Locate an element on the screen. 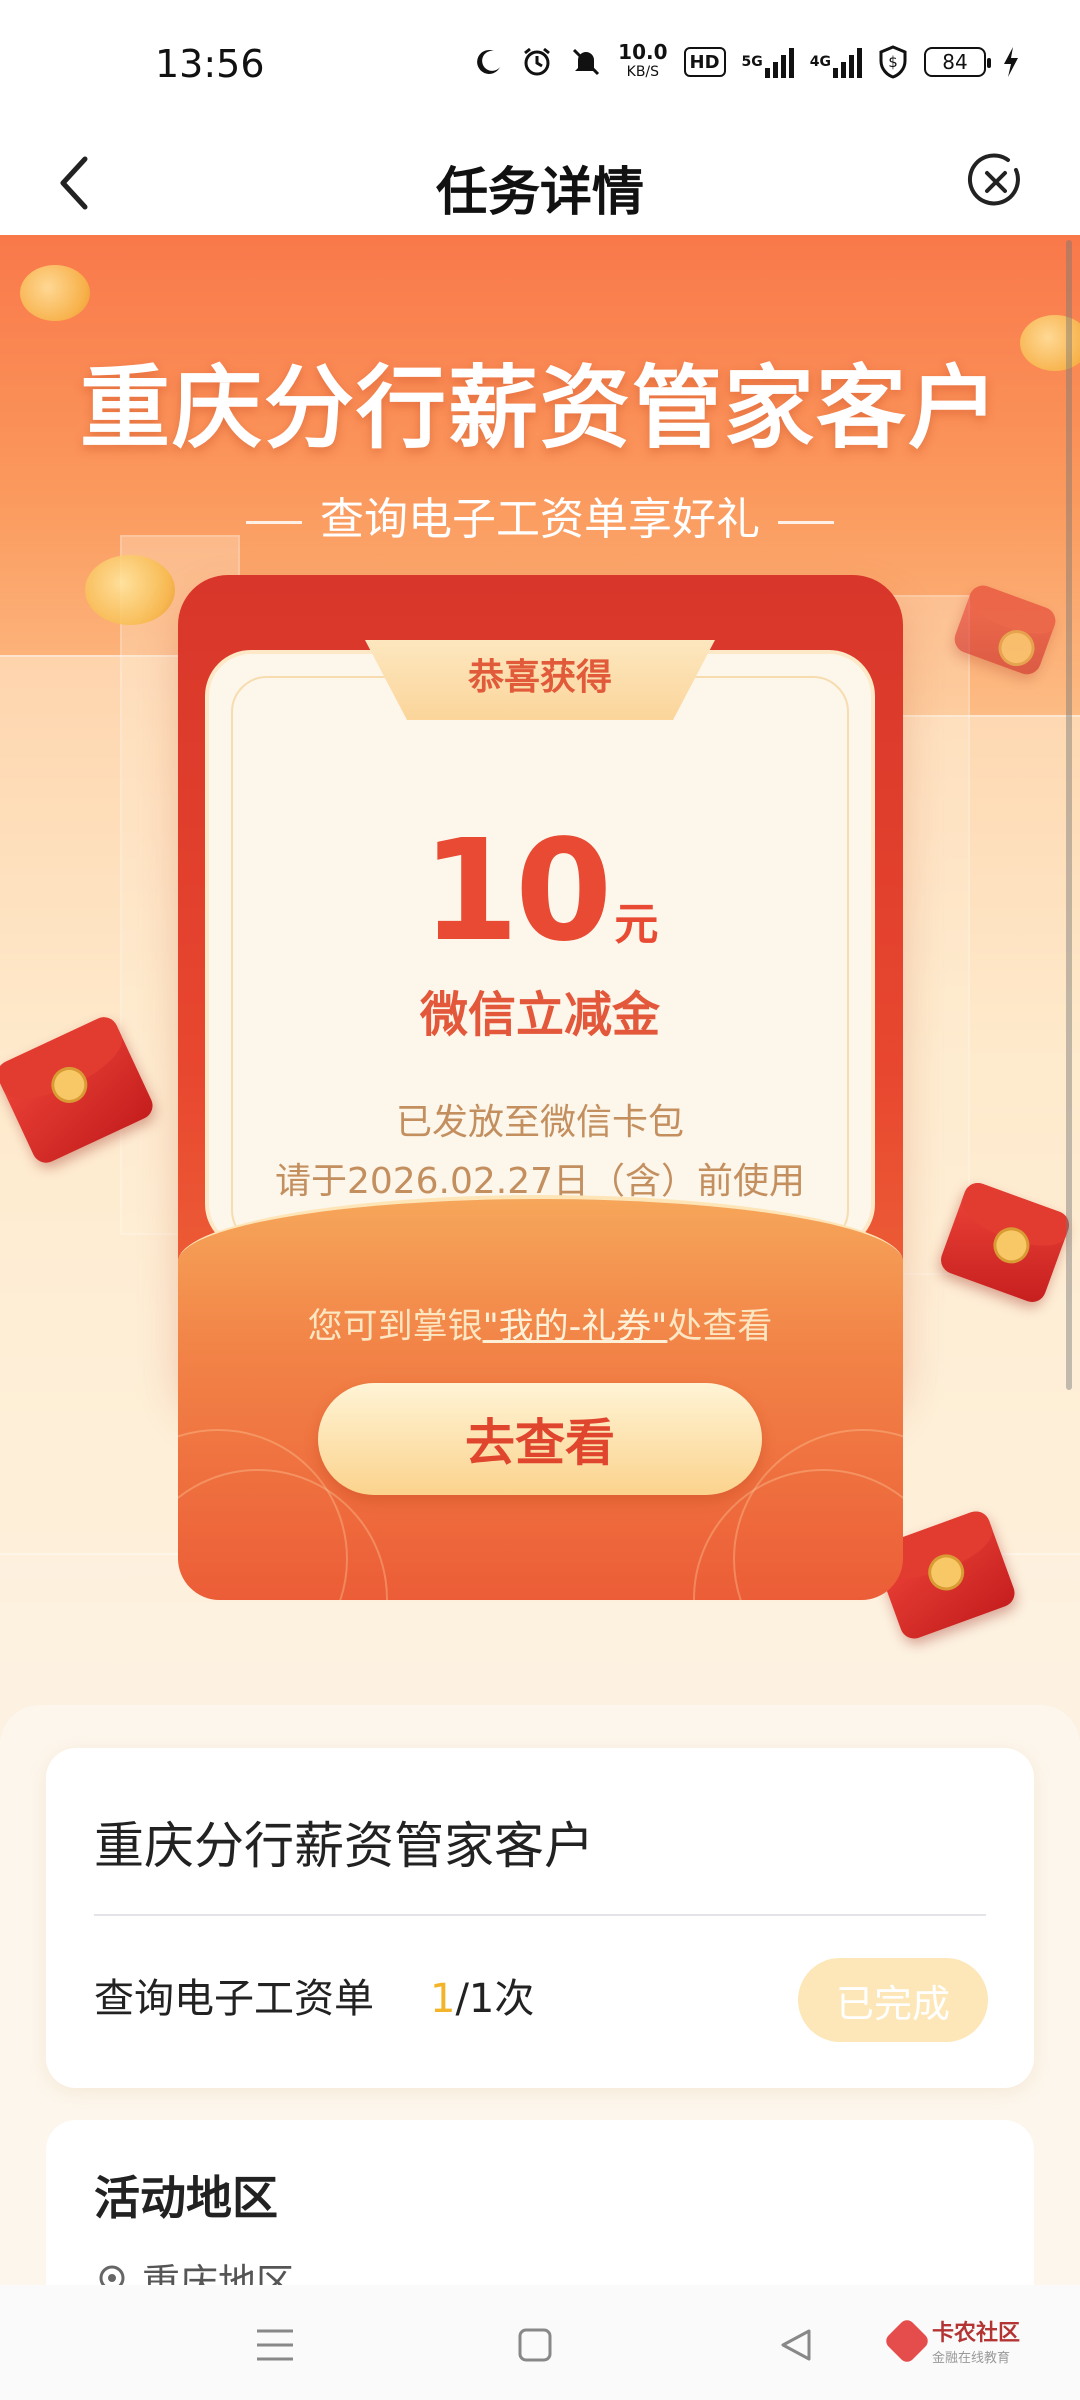 Image resolution: width=1080 pixels, height=2400 pixels. battery-icon: 84 is located at coordinates (957, 62).